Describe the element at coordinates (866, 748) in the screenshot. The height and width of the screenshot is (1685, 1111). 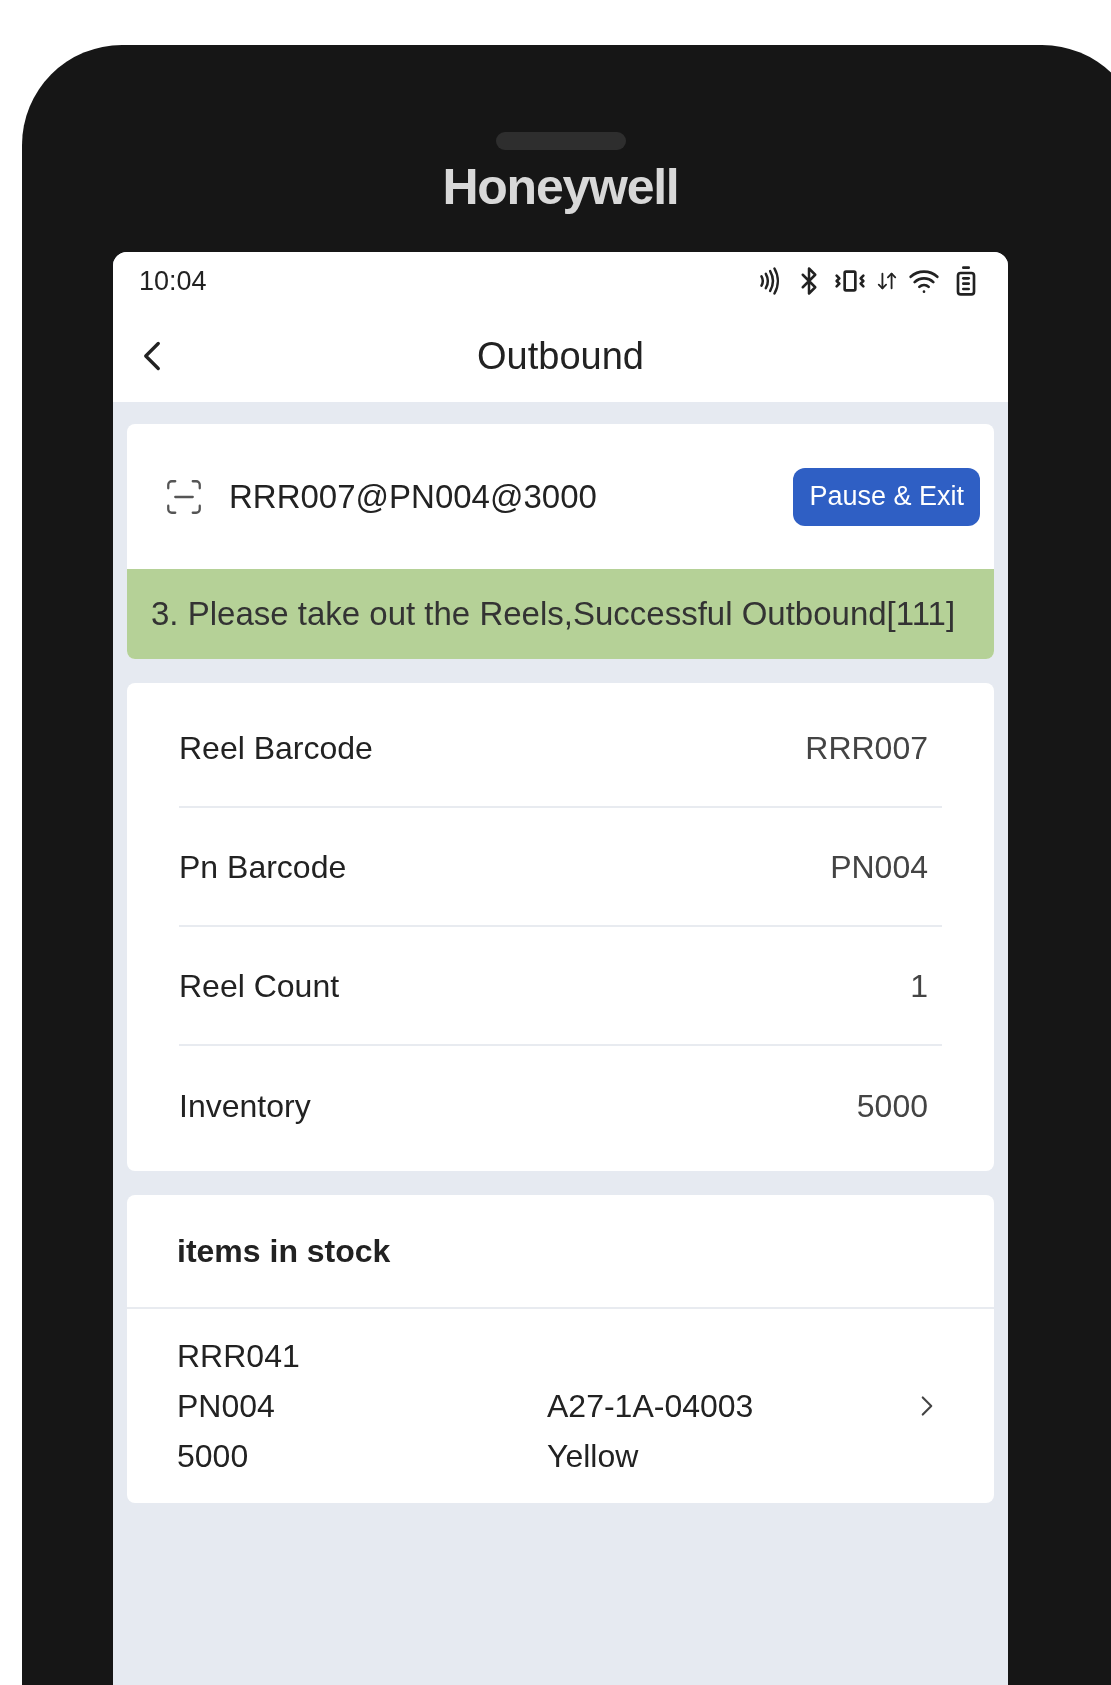
I see `detail-value: RRR007` at that location.